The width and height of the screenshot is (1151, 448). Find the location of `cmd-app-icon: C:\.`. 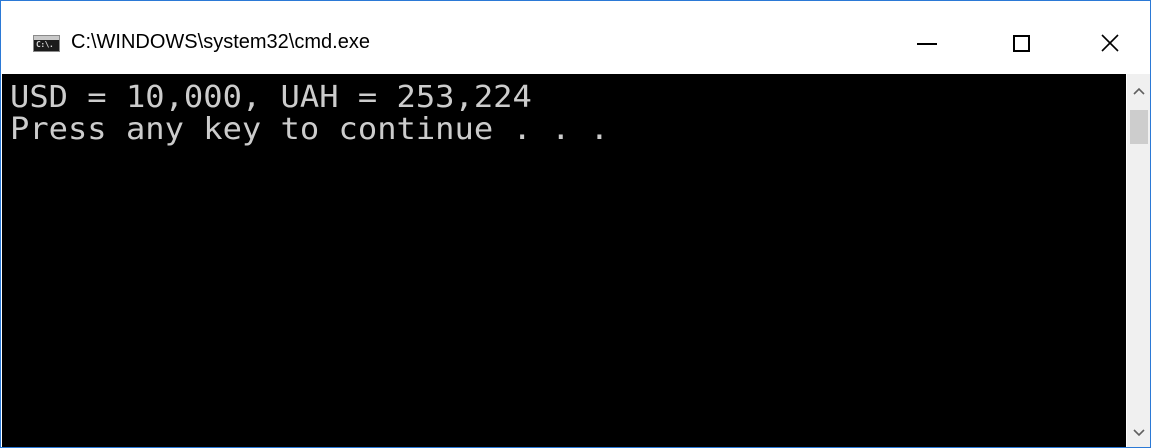

cmd-app-icon: C:\. is located at coordinates (46, 43).